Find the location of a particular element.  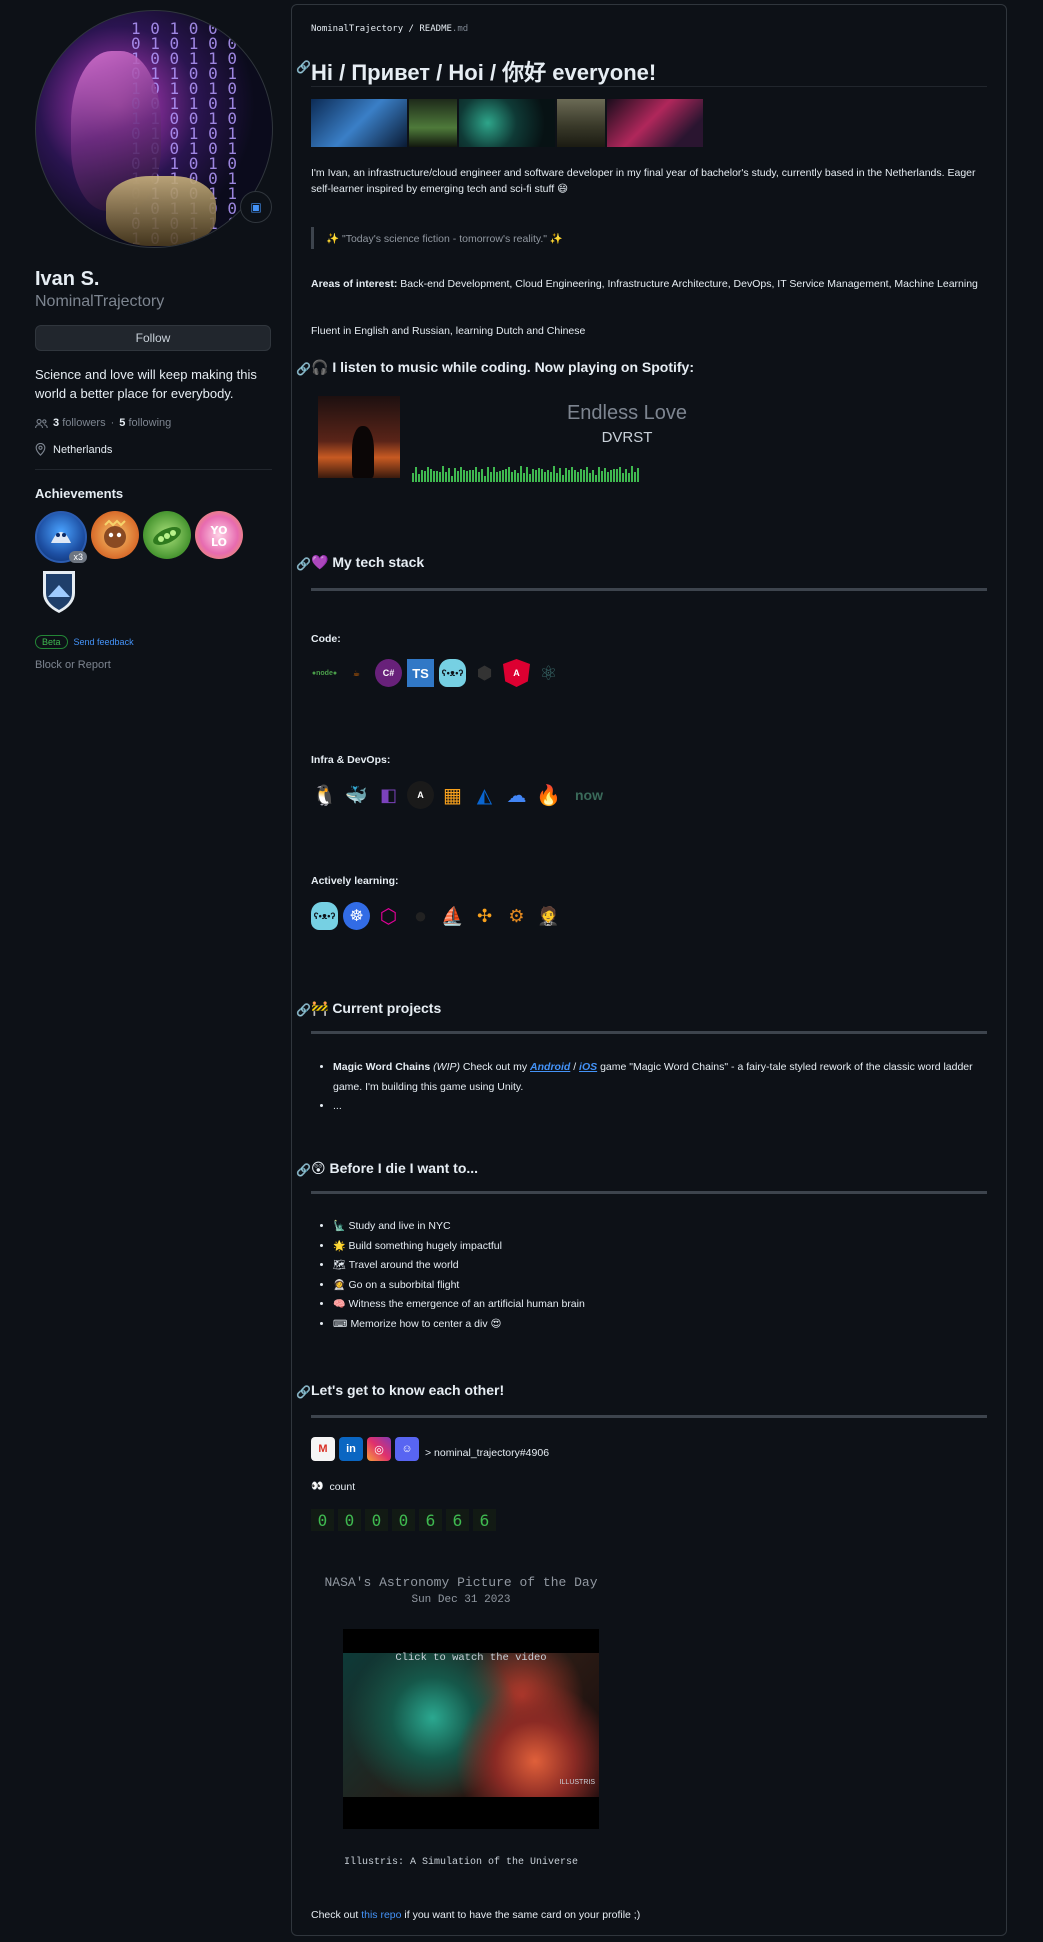

bucket-text: Memorize how to center a div 😍 is located at coordinates (426, 1323).